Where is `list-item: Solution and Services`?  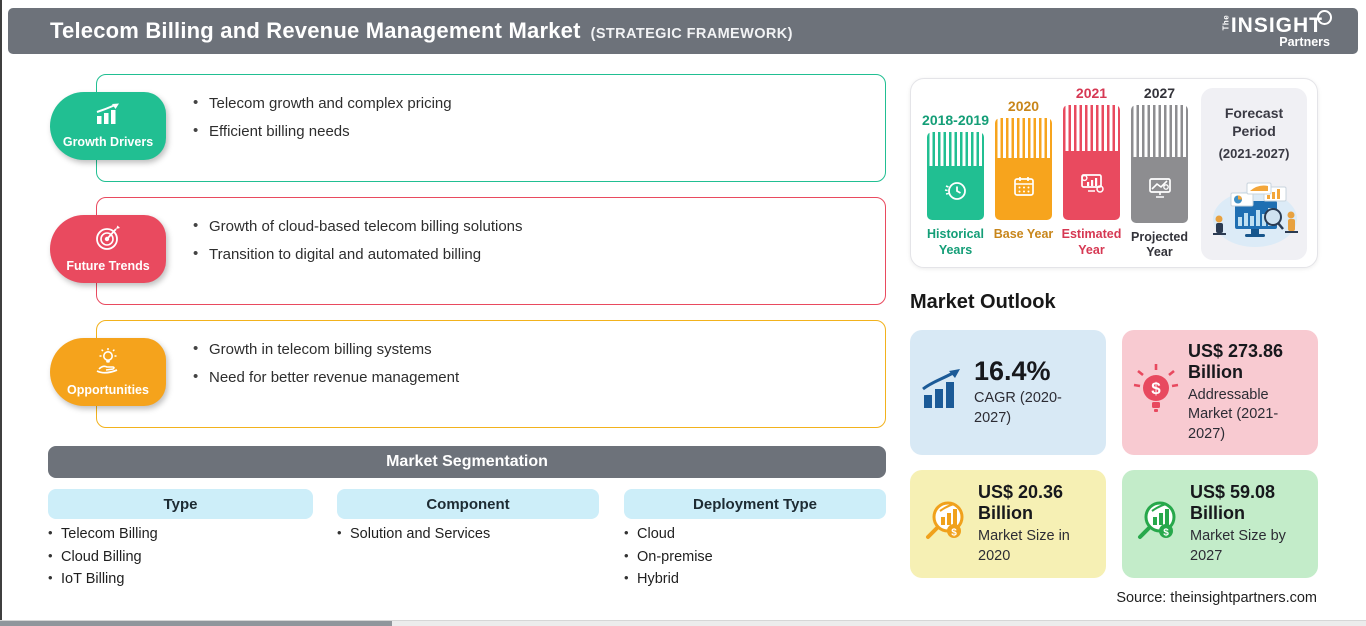
list-item: Solution and Services is located at coordinates (413, 533).